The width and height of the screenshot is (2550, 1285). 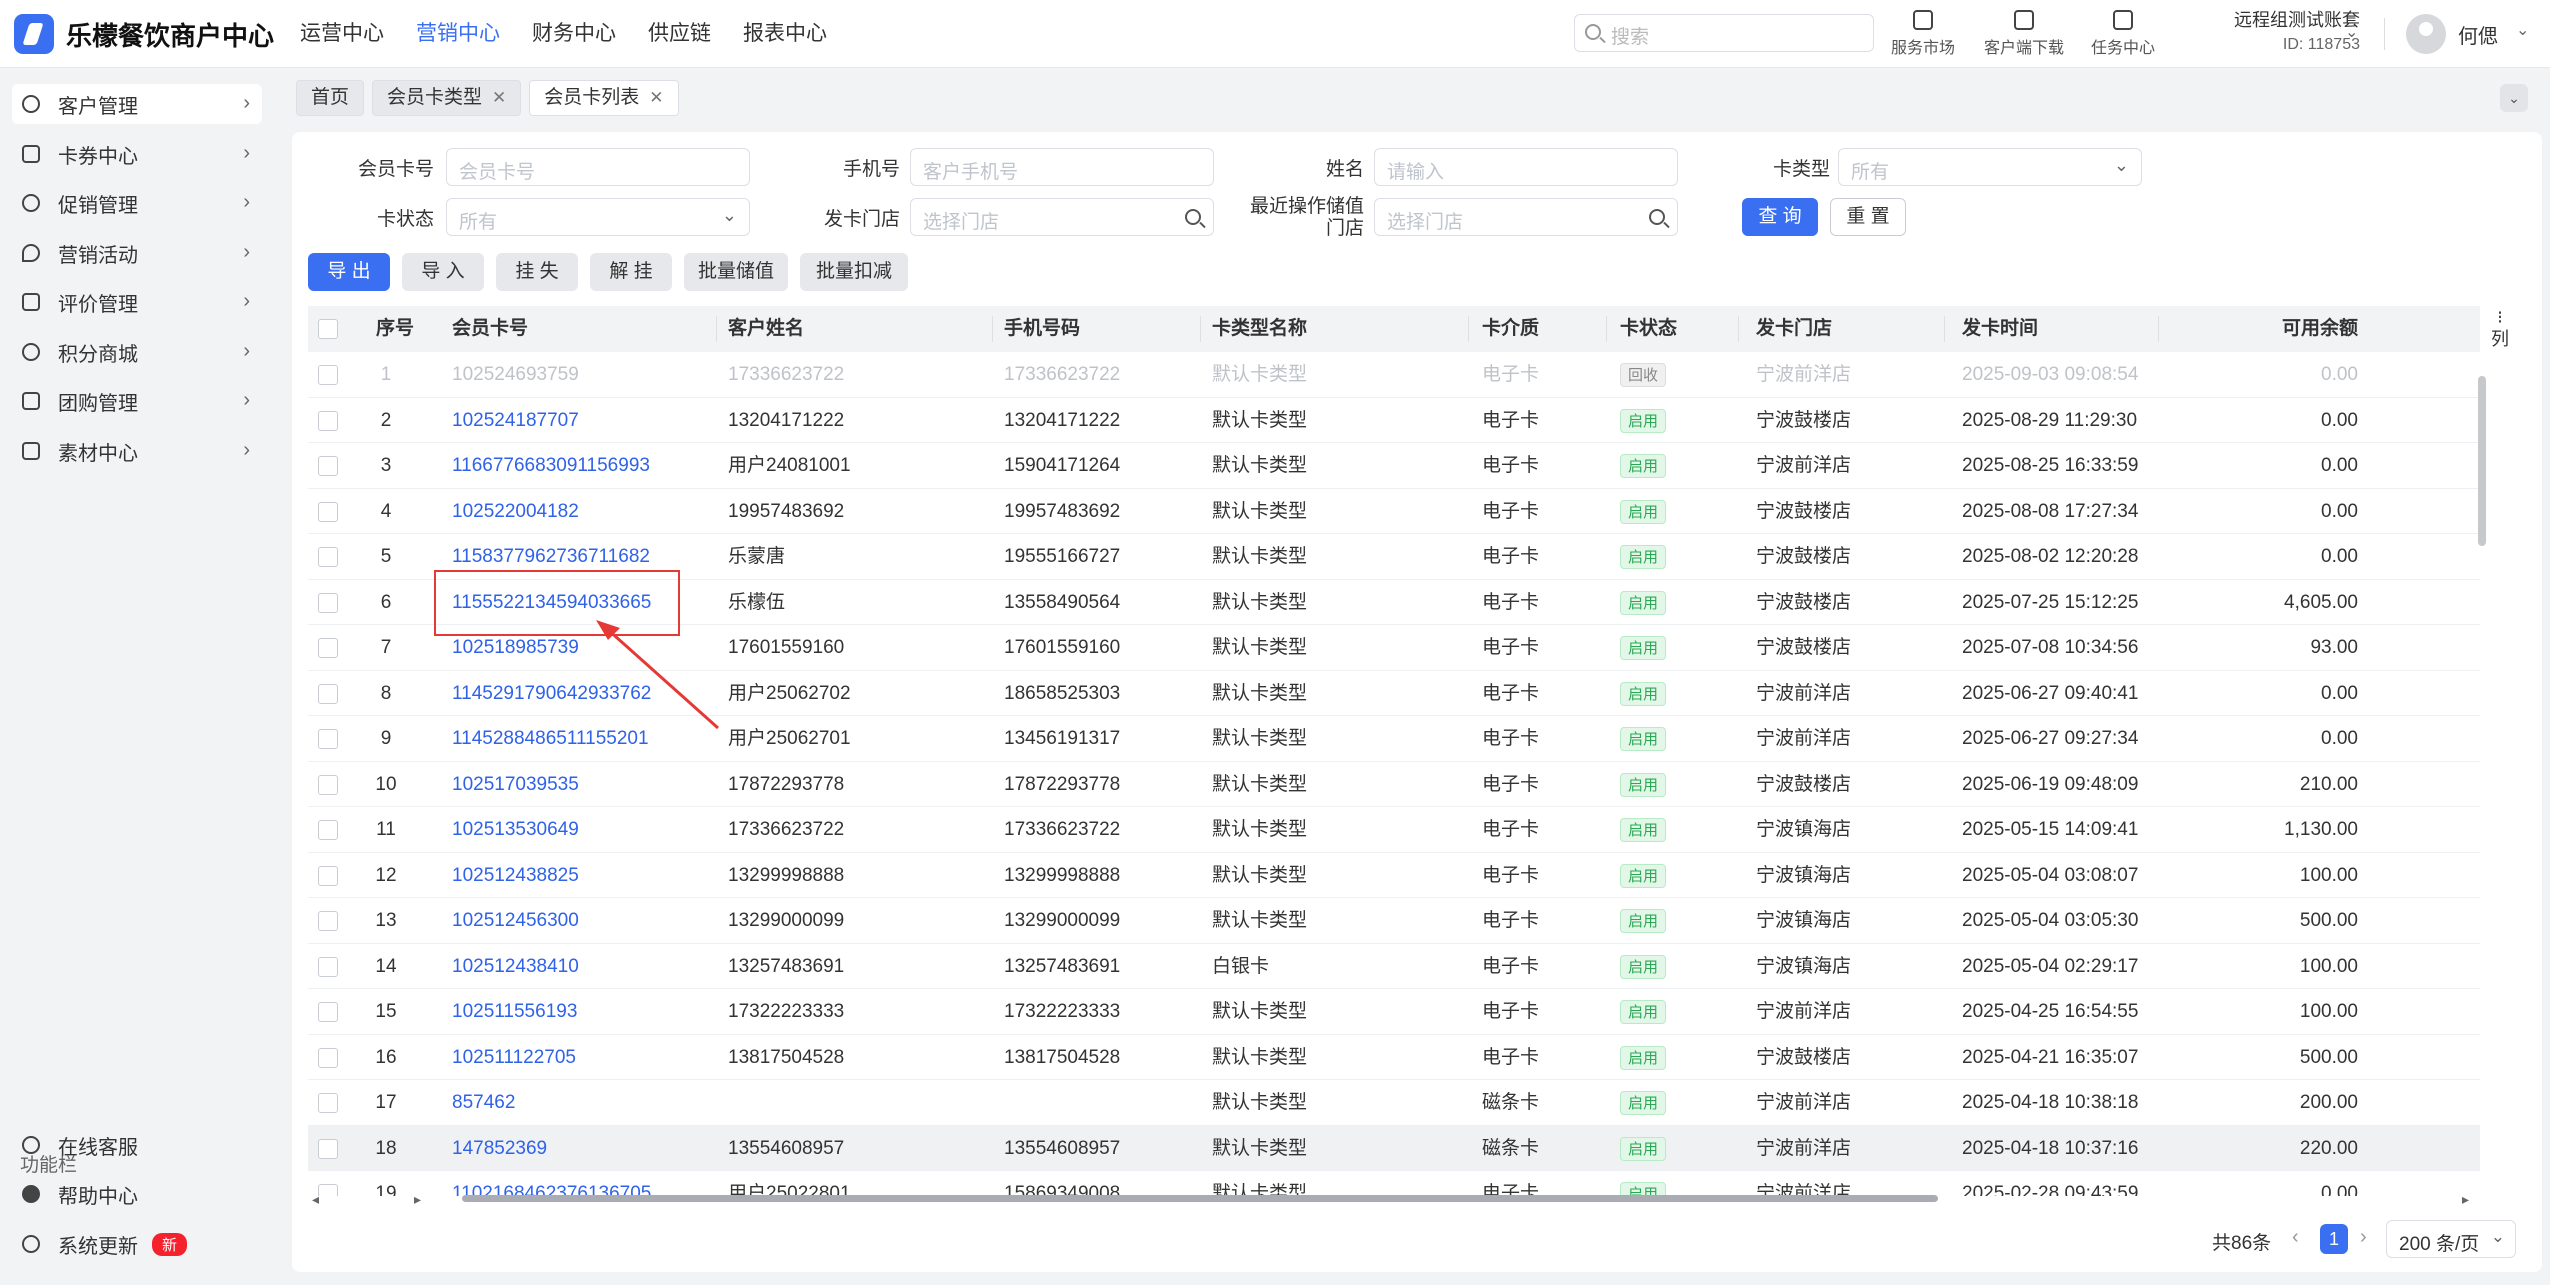 I want to click on page-size-value: 200 条/页, so click(x=2439, y=1244).